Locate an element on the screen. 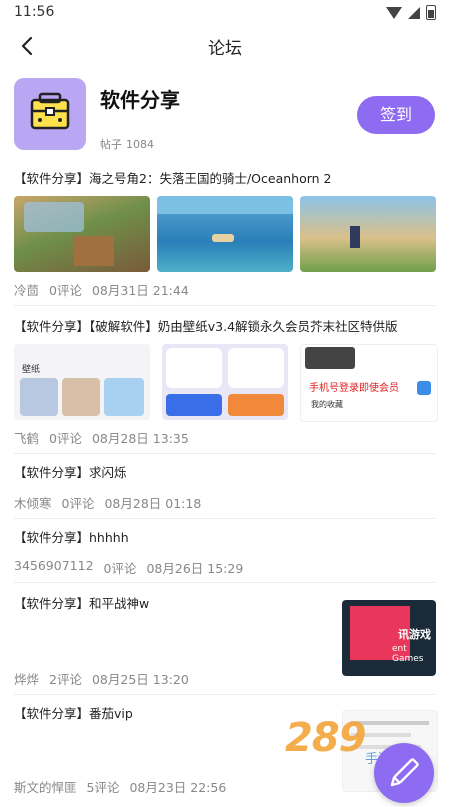 This screenshot has width=450, height=807. forum-avatar is located at coordinates (50, 114).